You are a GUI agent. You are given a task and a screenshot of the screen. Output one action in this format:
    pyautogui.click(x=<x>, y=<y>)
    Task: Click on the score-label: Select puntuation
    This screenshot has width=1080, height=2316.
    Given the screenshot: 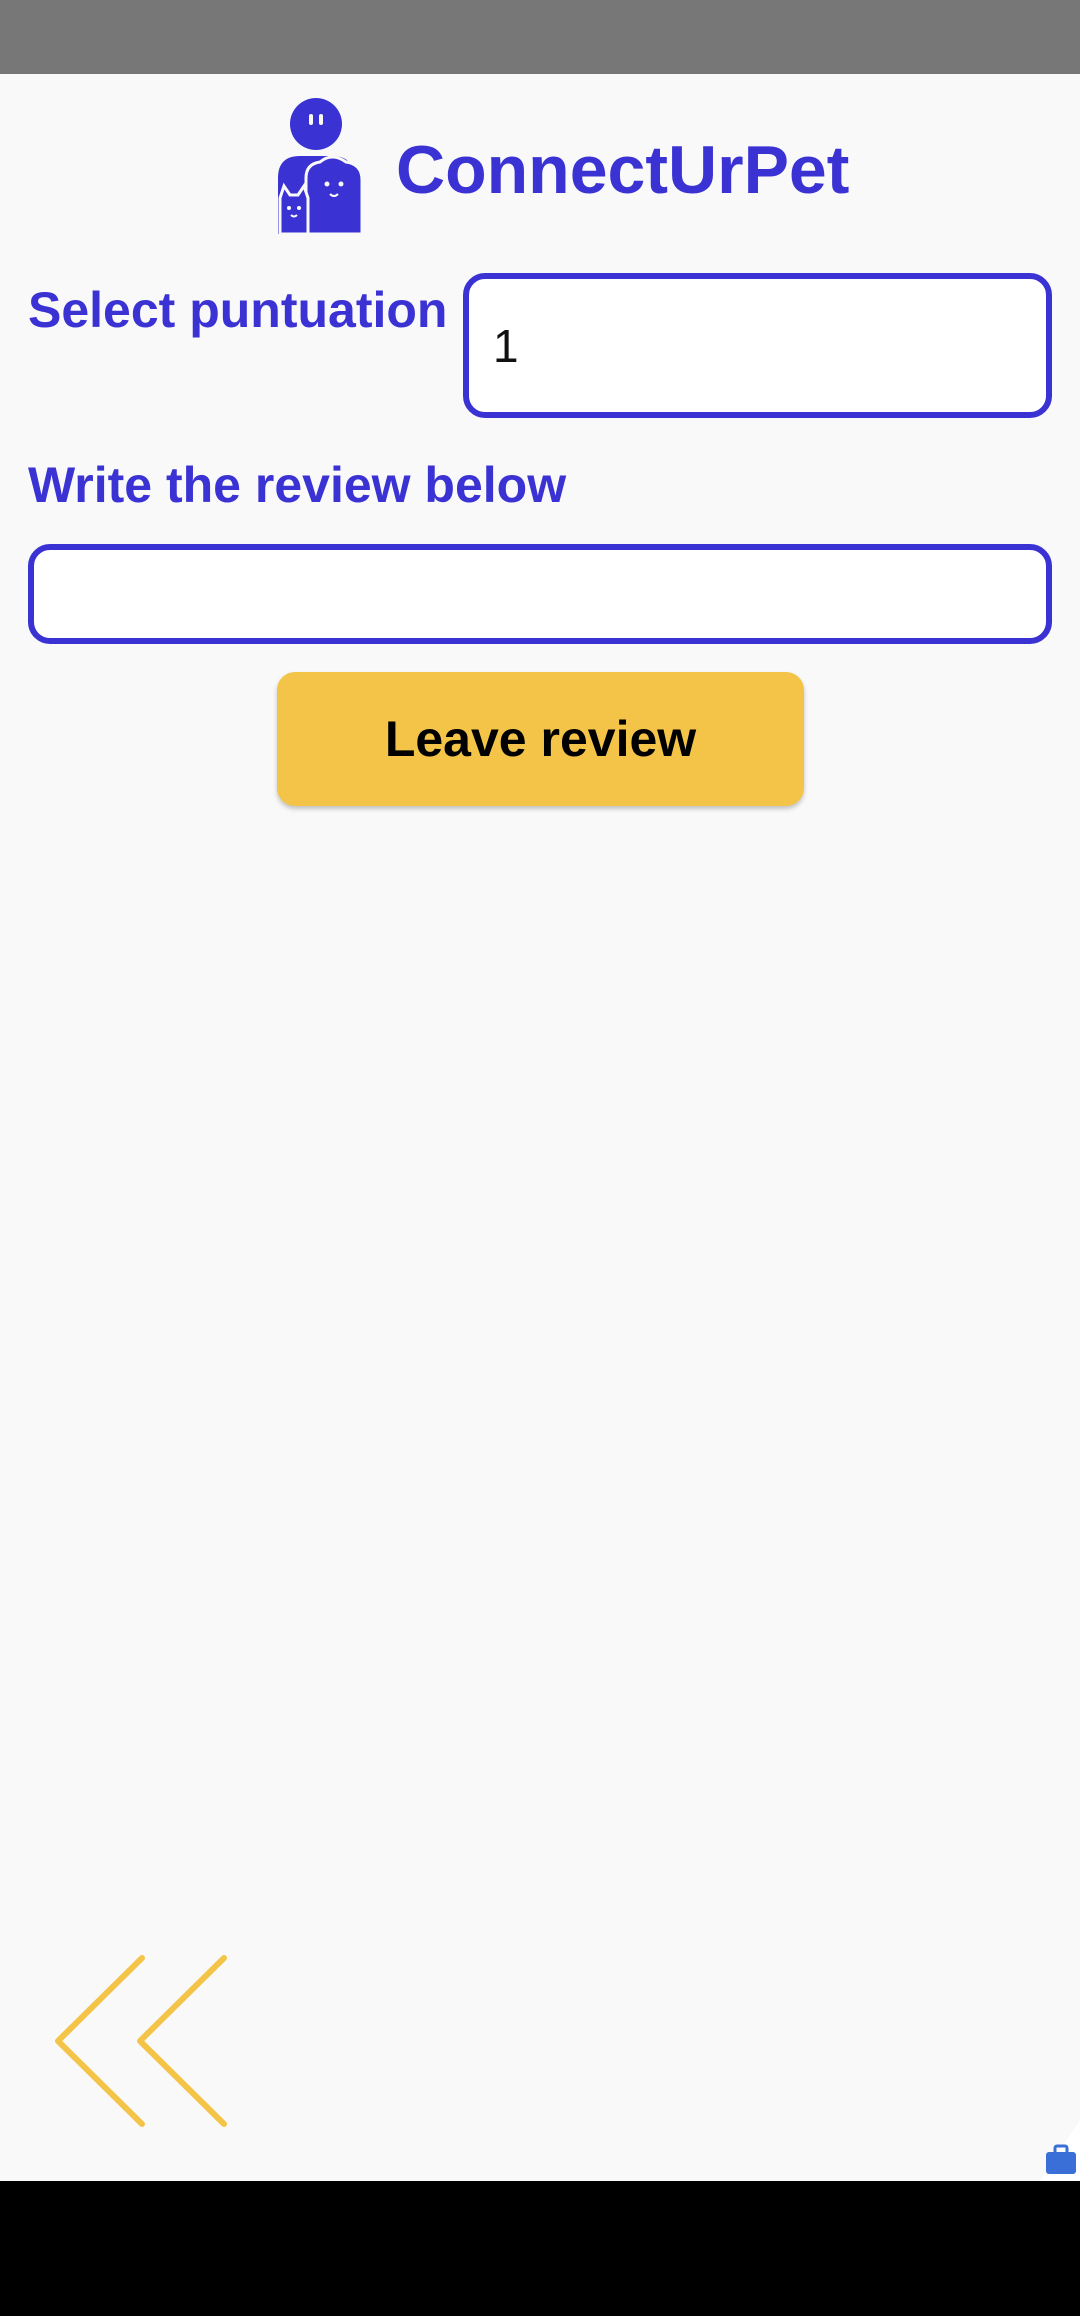 What is the action you would take?
    pyautogui.click(x=238, y=310)
    